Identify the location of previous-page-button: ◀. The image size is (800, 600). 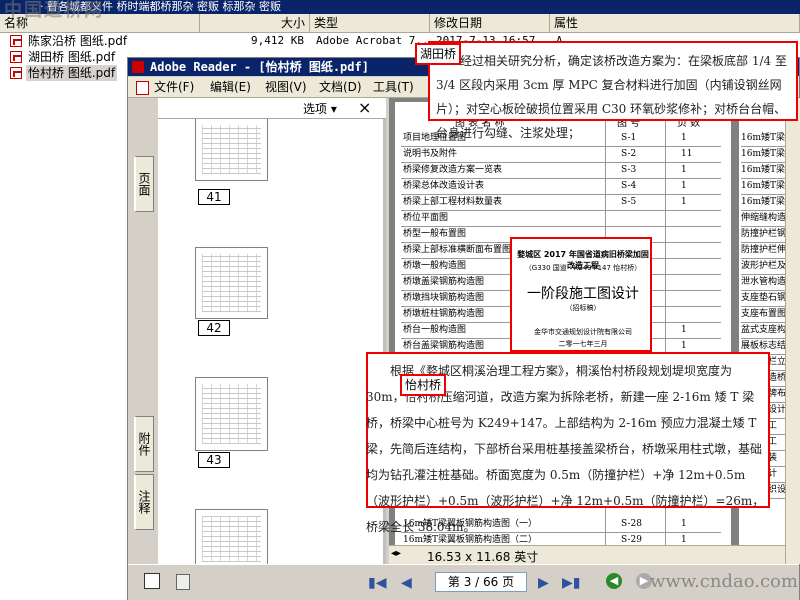
(406, 583).